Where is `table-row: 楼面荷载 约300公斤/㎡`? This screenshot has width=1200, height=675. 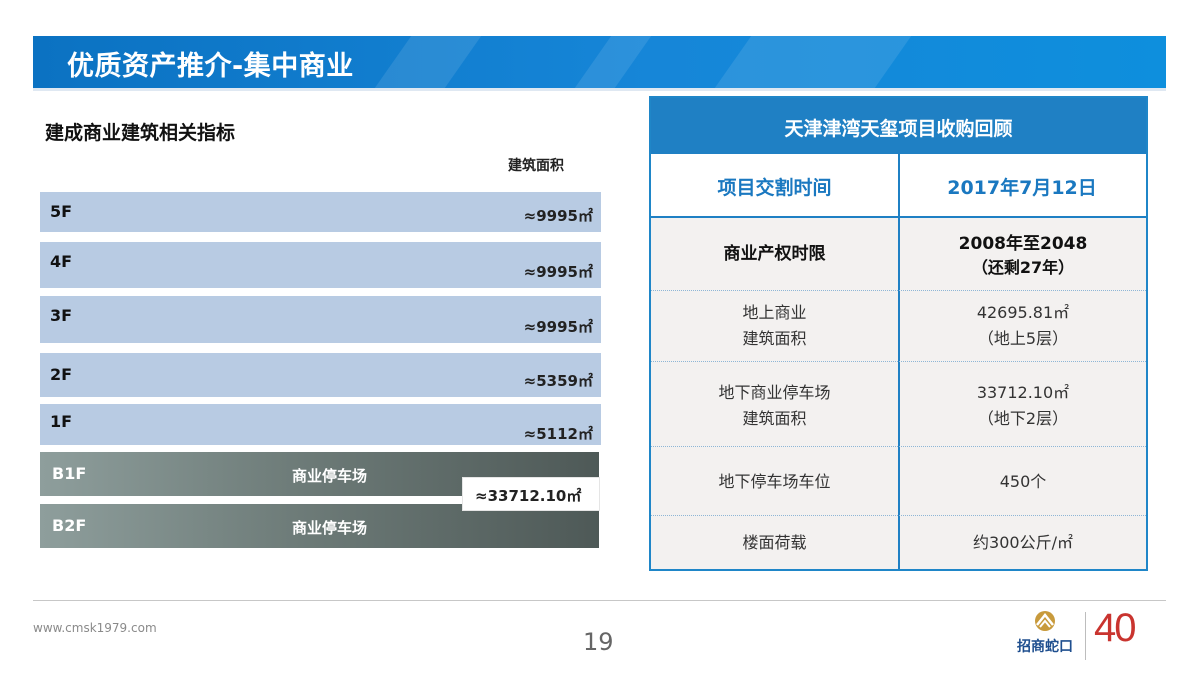
table-row: 楼面荷载 约300公斤/㎡ is located at coordinates (898, 542).